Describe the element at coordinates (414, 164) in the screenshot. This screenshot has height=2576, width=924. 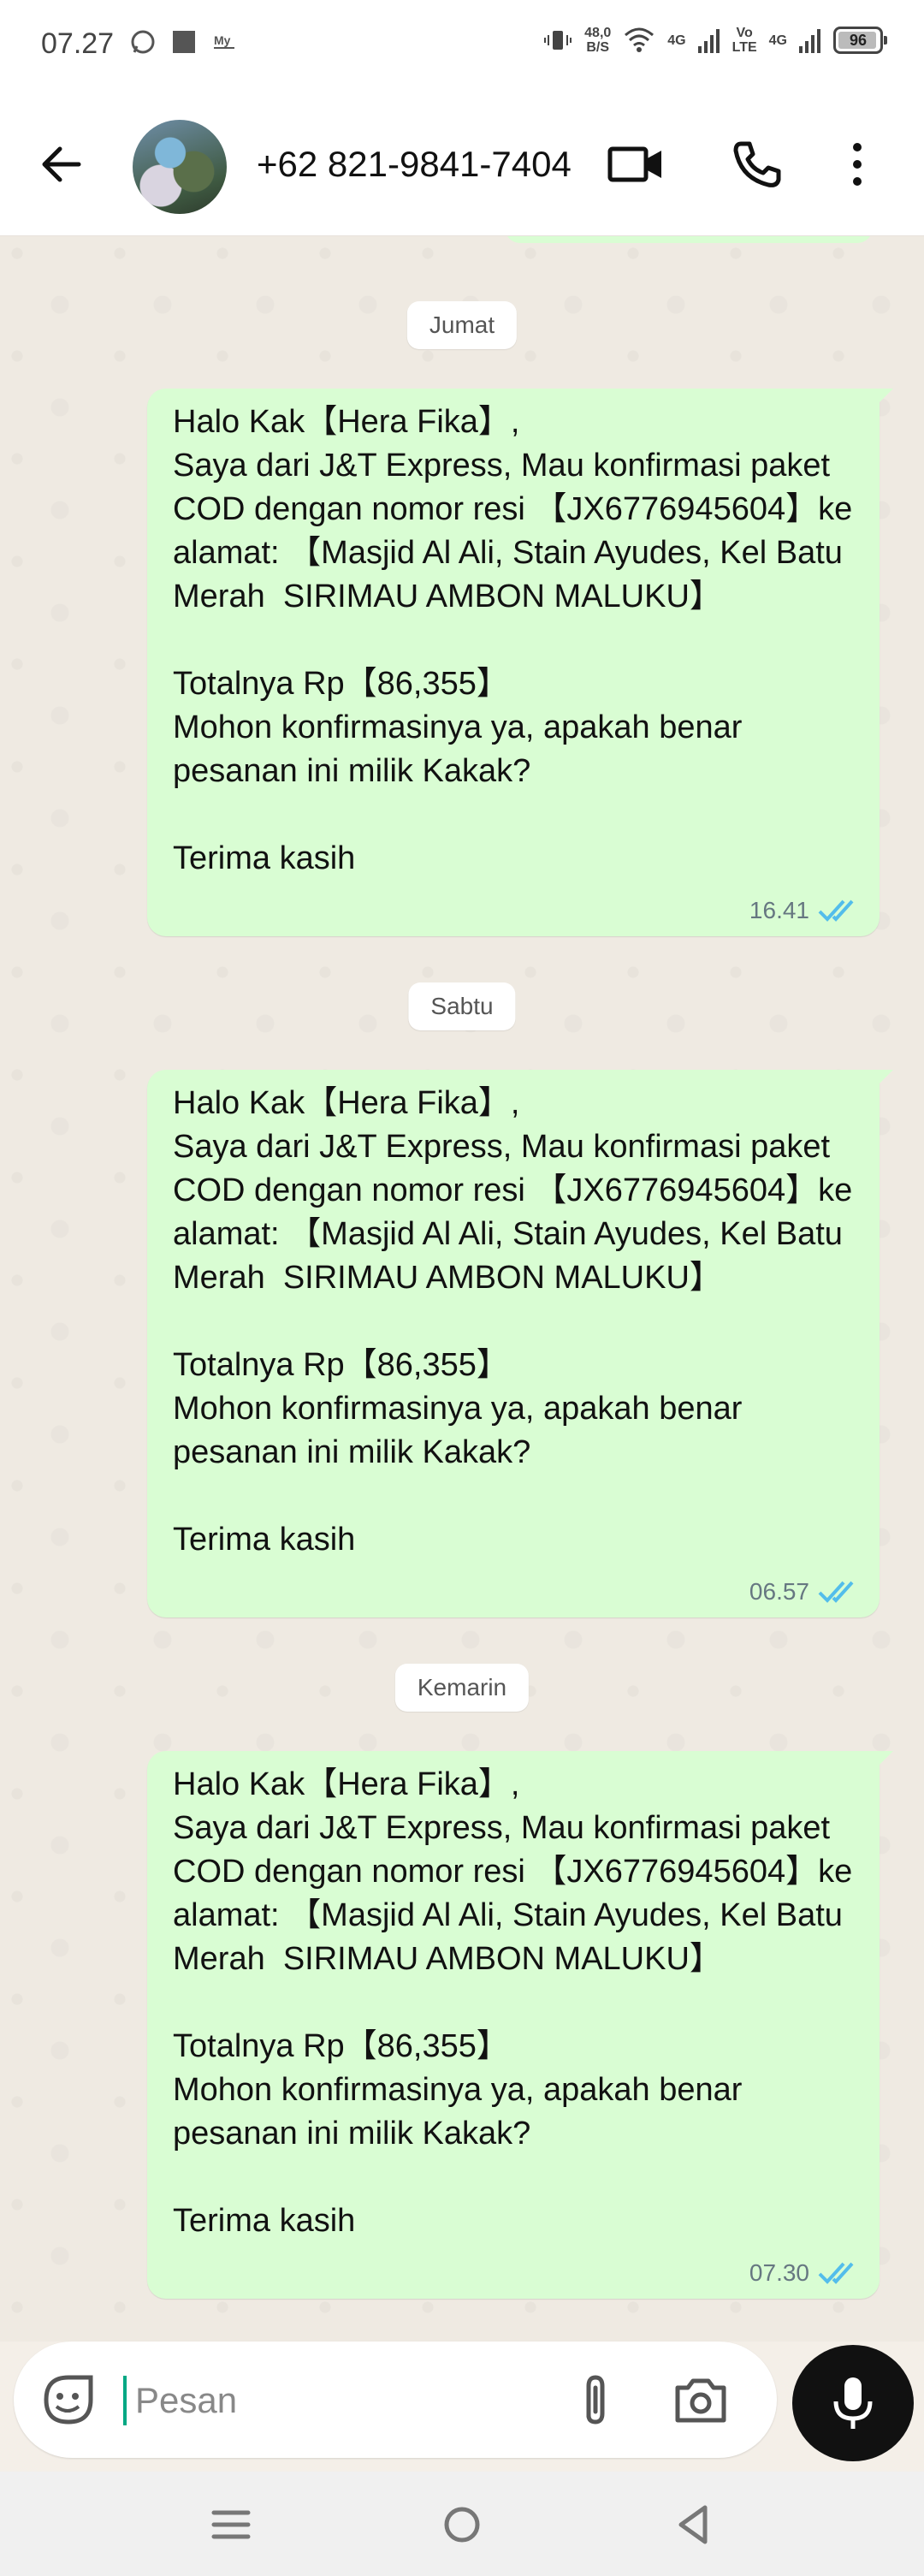
I see `contact-name: +62 821-9841-7404` at that location.